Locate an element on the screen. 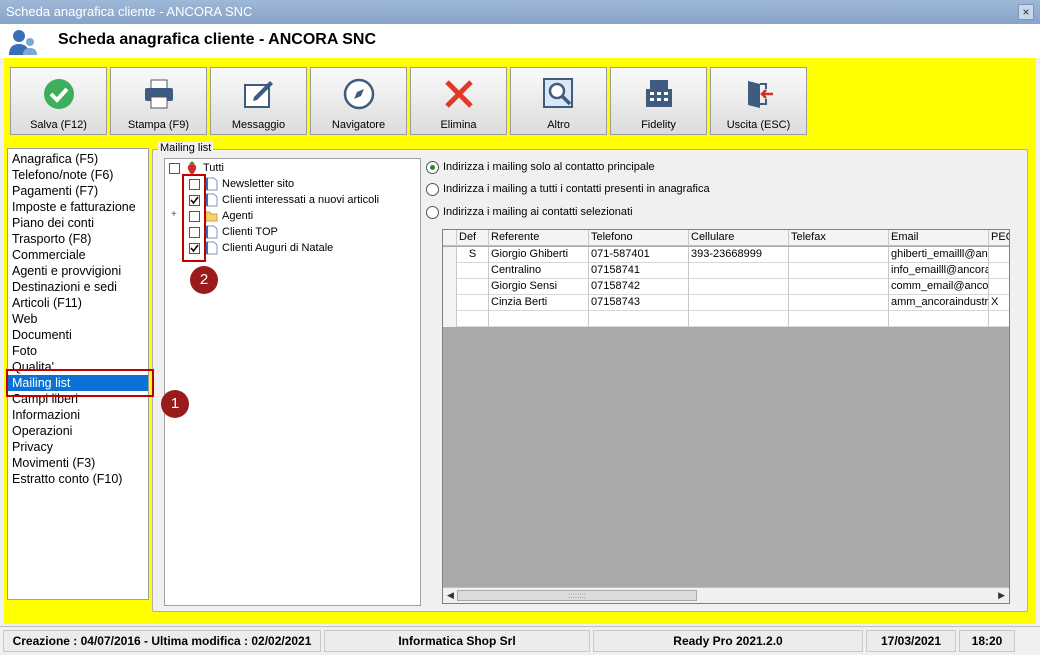 Image resolution: width=1040 pixels, height=655 pixels. tree-item: Clienti interessati a nuovi articoli is located at coordinates (294, 201).